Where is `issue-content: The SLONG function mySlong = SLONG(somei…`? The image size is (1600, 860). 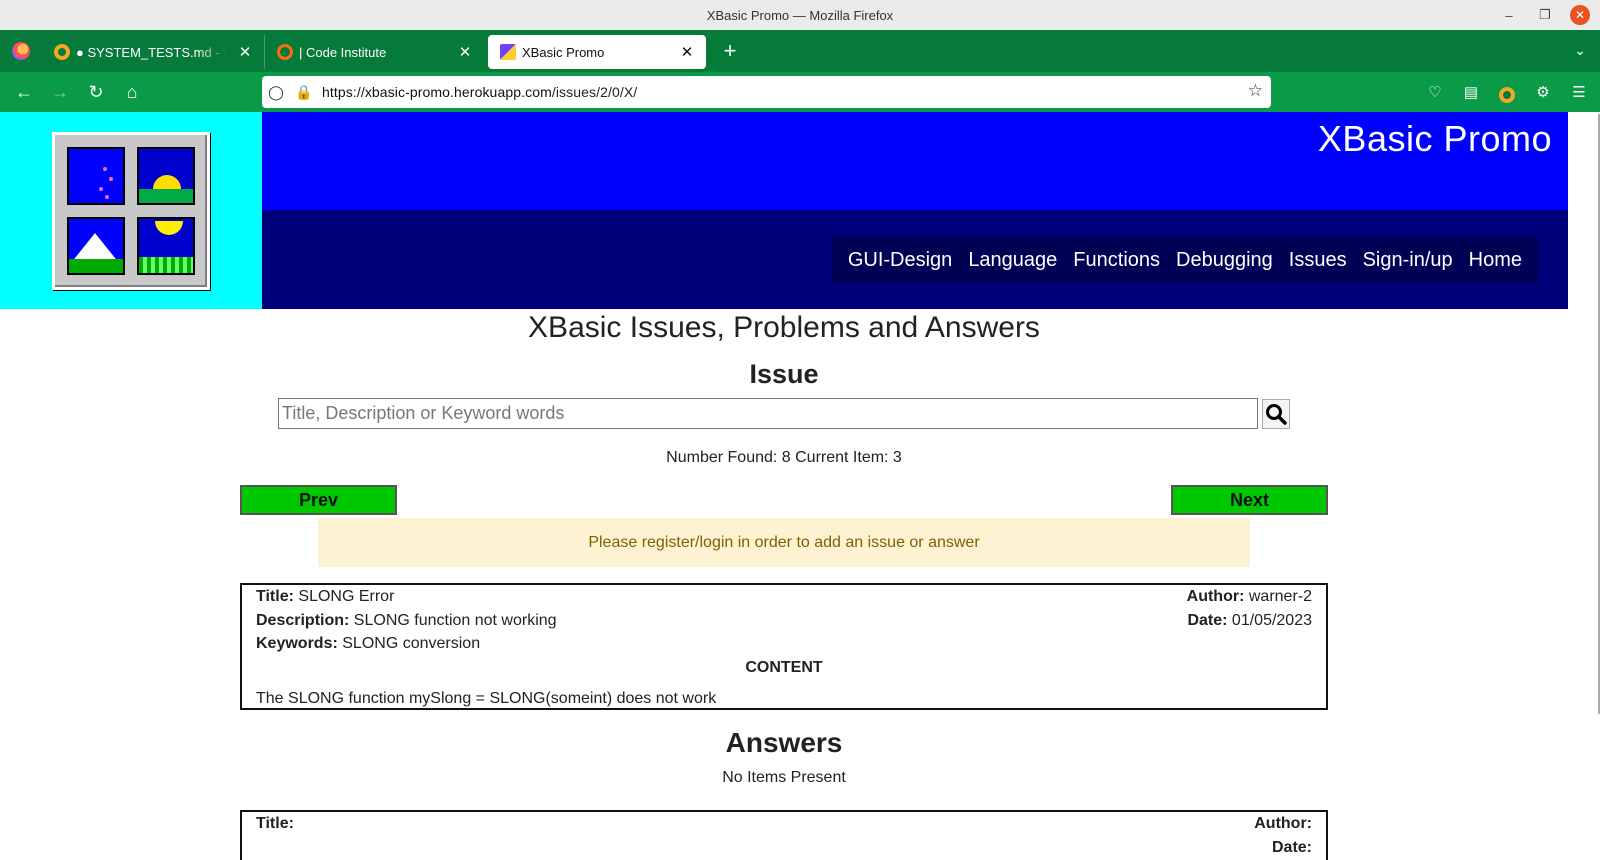 issue-content: The SLONG function mySlong = SLONG(somei… is located at coordinates (486, 698).